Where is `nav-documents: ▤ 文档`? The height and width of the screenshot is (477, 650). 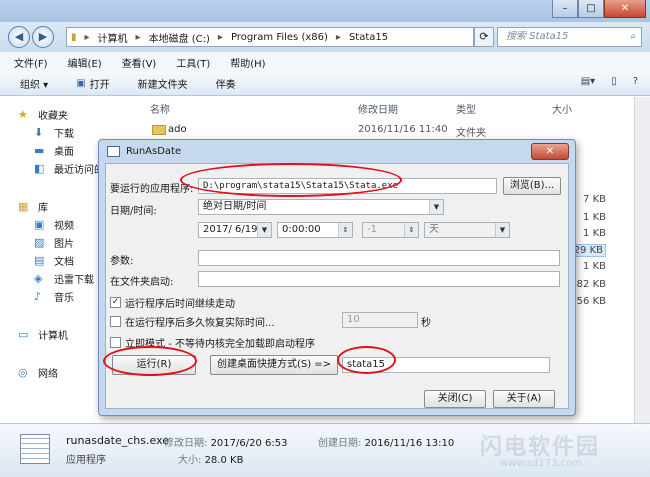
nav-documents: ▤ 文档 is located at coordinates (54, 260).